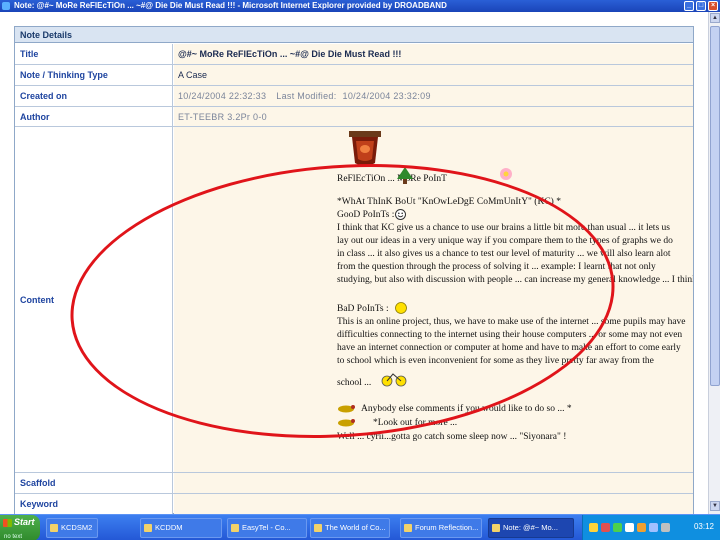 This screenshot has width=720, height=540. What do you see at coordinates (94, 483) in the screenshot?
I see `scaffold-label: Scaffold` at bounding box center [94, 483].